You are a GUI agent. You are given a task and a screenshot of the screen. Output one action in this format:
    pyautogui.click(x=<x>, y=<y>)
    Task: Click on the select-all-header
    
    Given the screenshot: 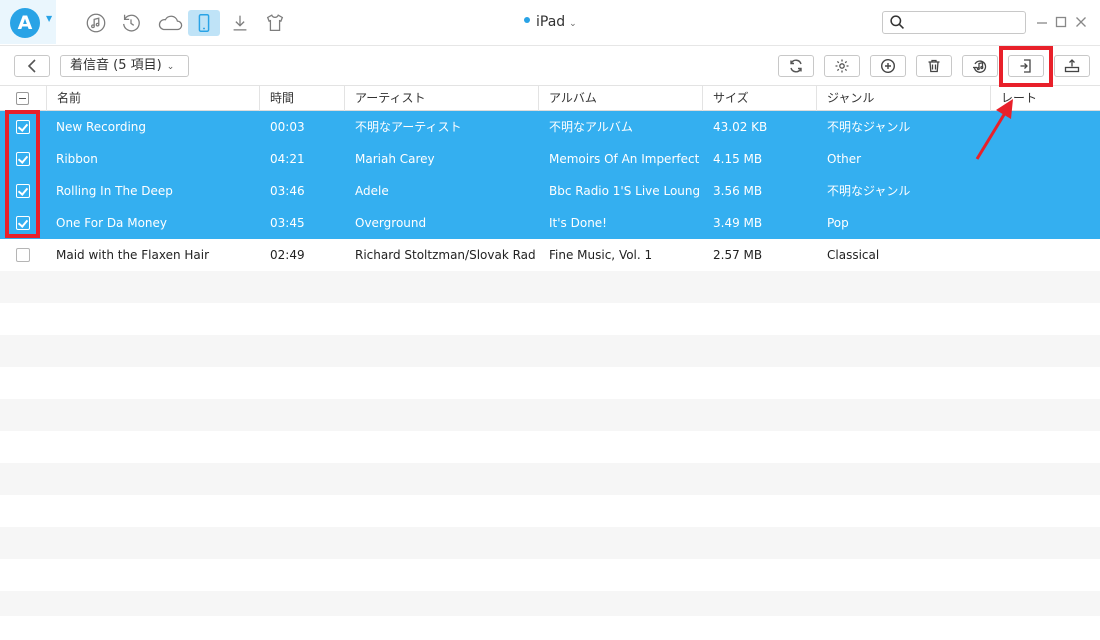 What is the action you would take?
    pyautogui.click(x=23, y=98)
    